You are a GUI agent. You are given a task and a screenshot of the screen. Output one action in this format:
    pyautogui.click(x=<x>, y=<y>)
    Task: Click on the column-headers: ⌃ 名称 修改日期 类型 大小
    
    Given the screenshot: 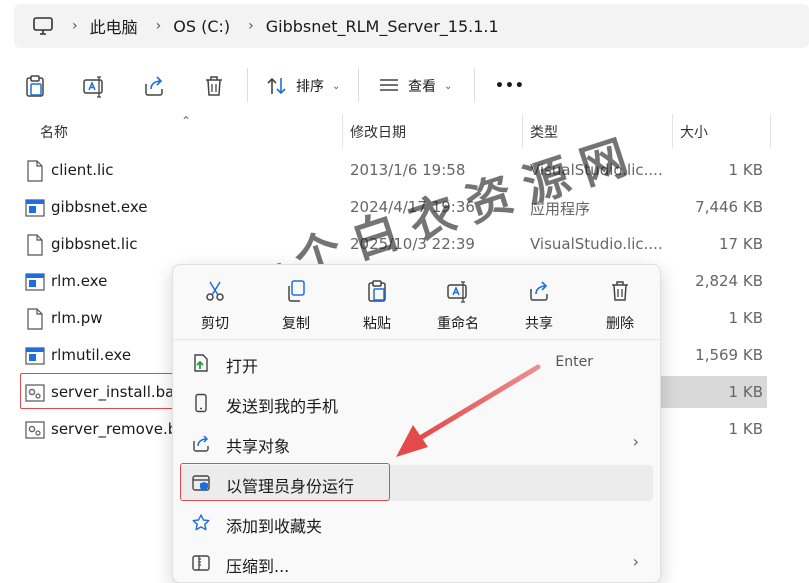 What is the action you would take?
    pyautogui.click(x=404, y=131)
    